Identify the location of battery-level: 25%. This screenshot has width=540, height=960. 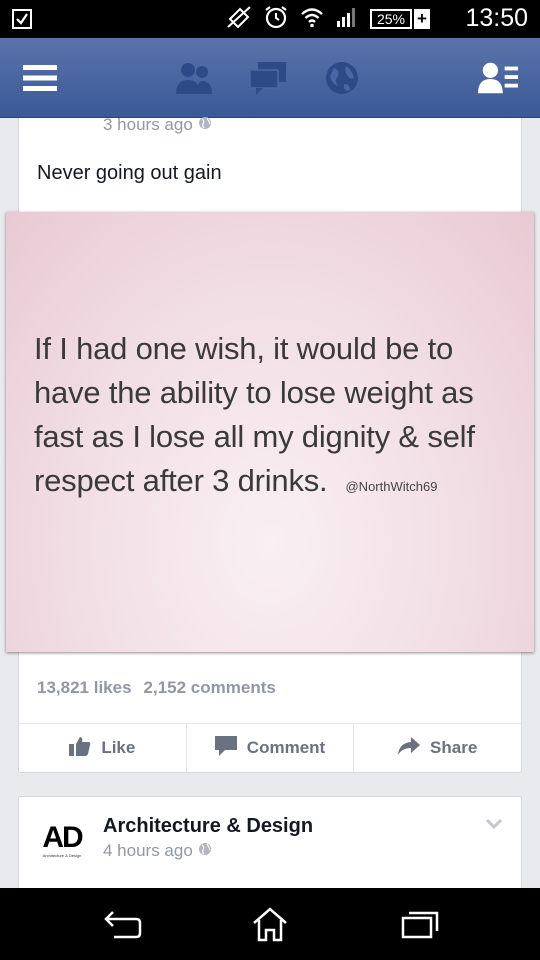
(391, 19).